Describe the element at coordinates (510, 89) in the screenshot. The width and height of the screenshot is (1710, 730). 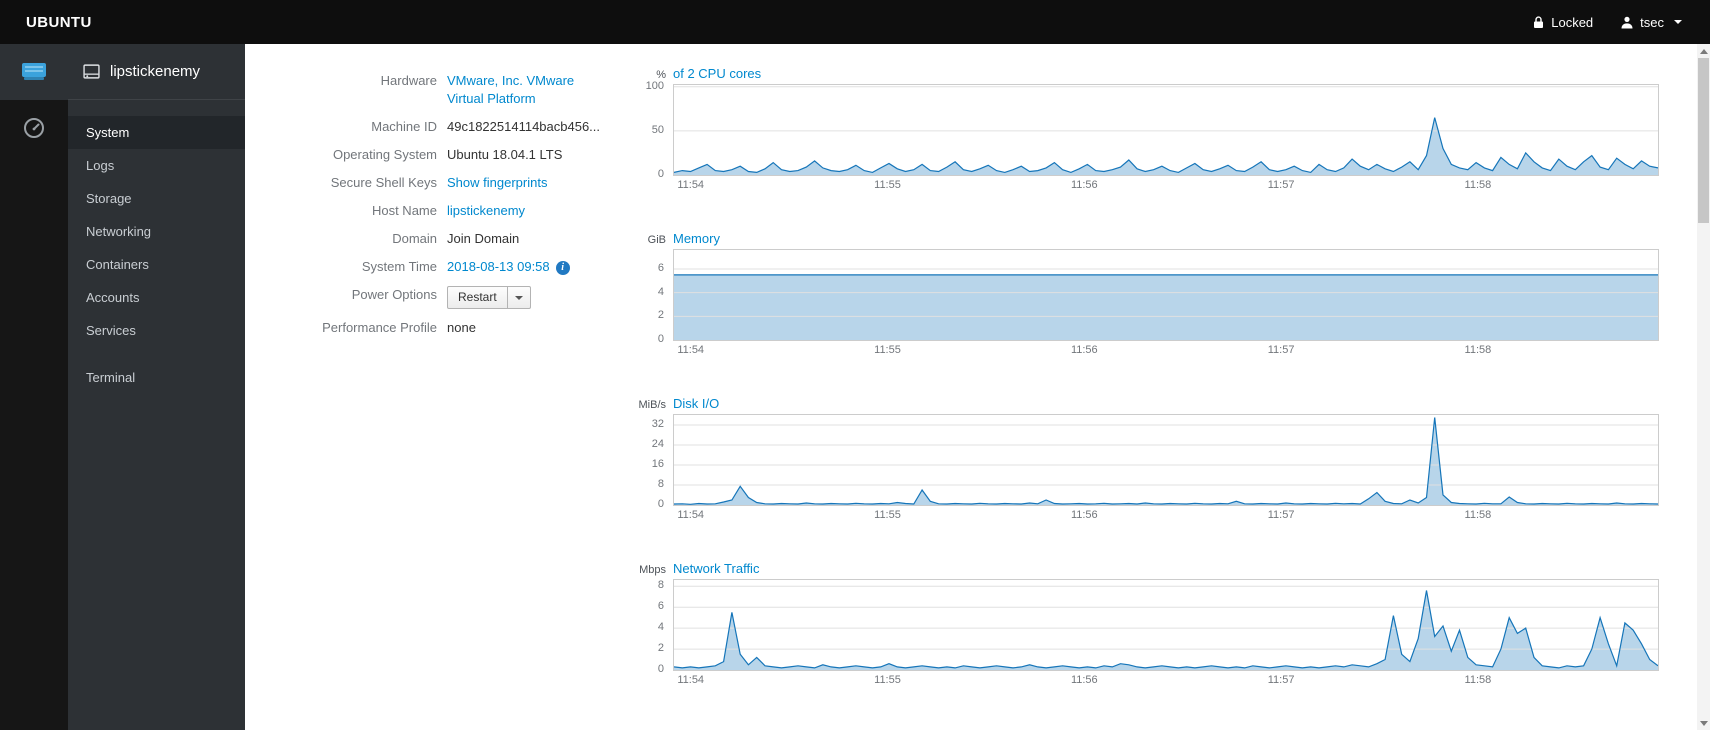
I see `info-link: VMware, Inc. VMware Virtual Platform` at that location.